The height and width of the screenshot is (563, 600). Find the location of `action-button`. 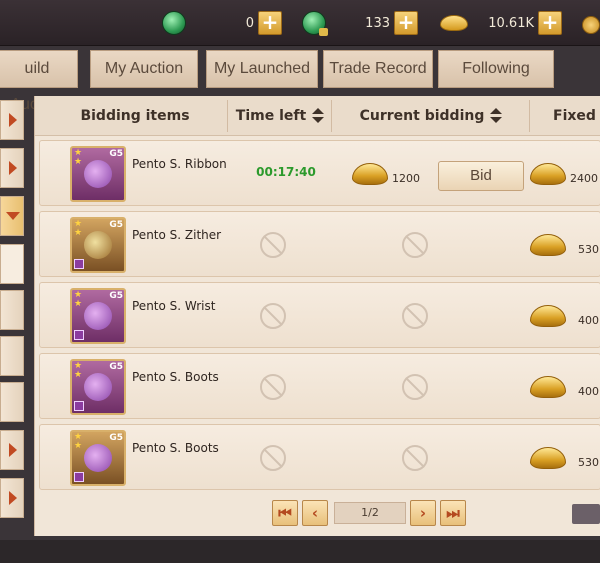

action-button is located at coordinates (586, 514).